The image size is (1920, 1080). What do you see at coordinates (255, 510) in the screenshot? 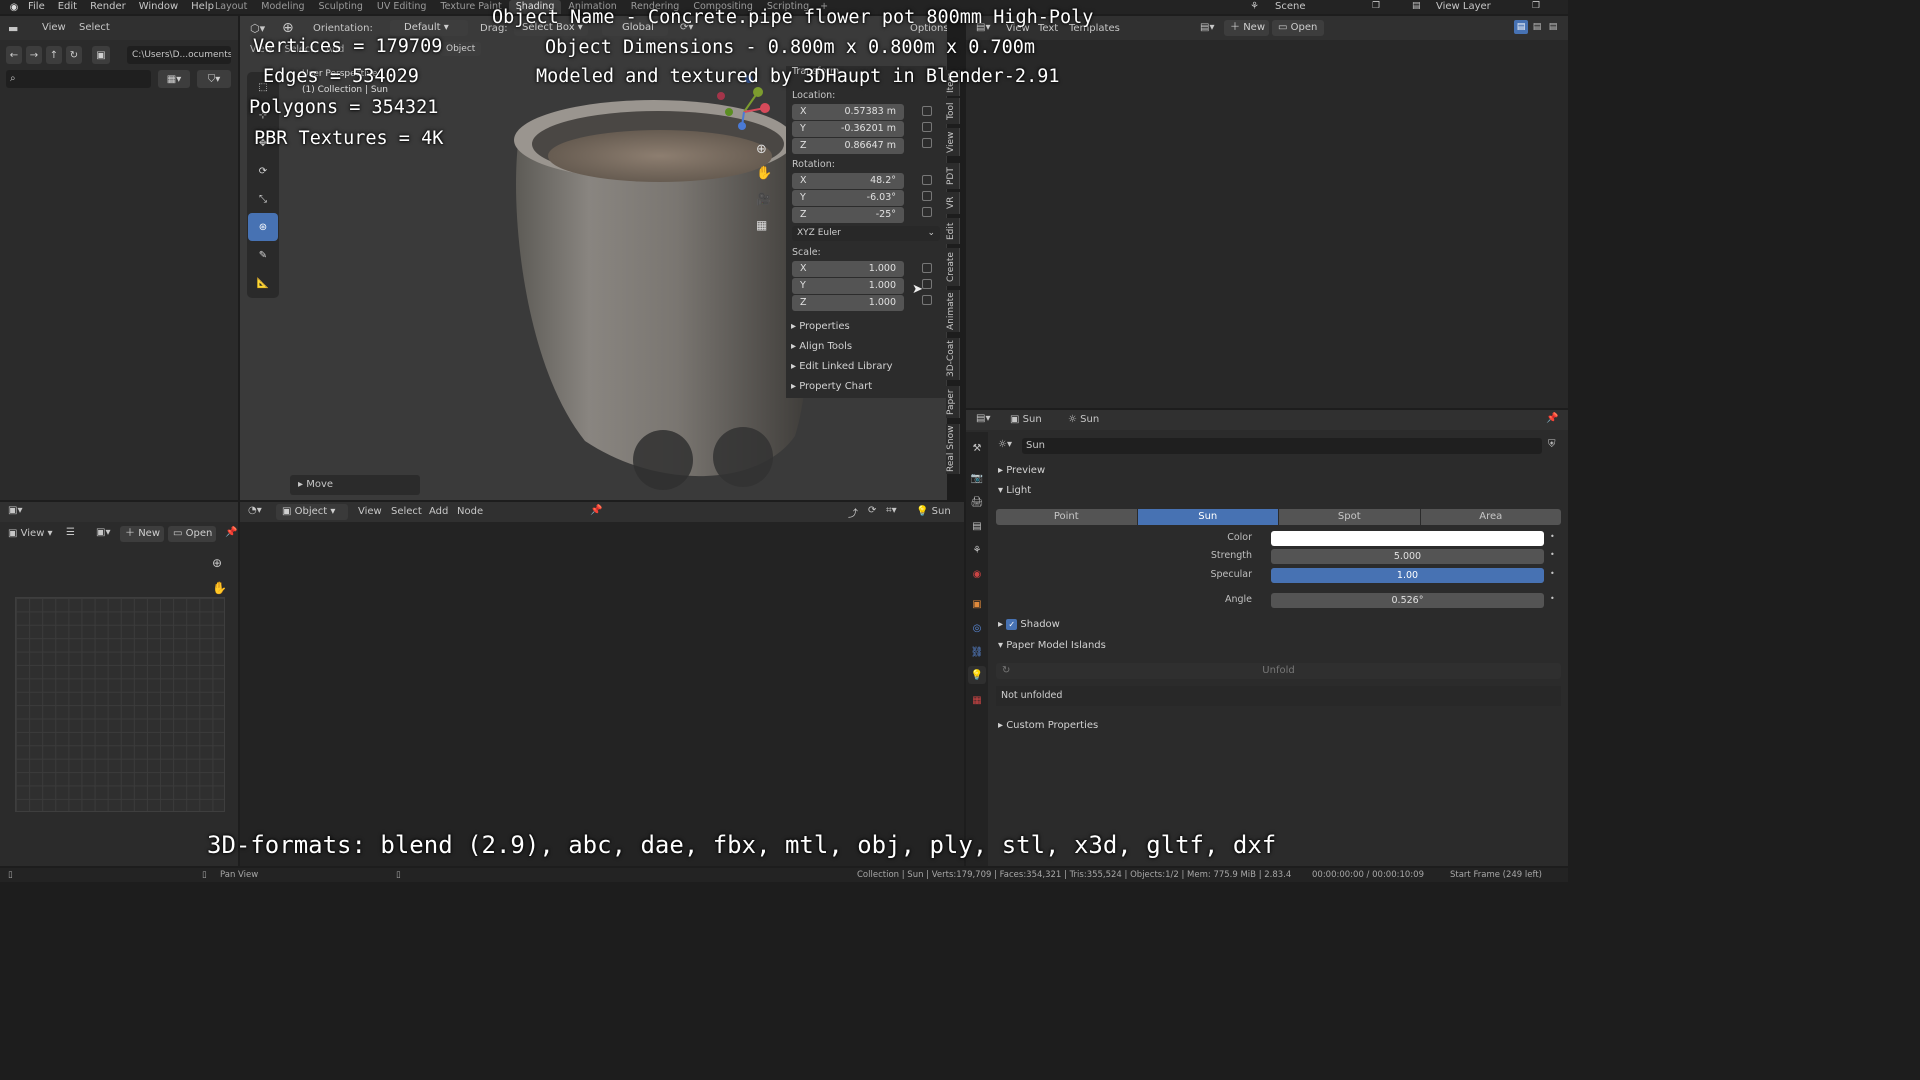
I see `editor-type-node-icon: ◔▾` at bounding box center [255, 510].